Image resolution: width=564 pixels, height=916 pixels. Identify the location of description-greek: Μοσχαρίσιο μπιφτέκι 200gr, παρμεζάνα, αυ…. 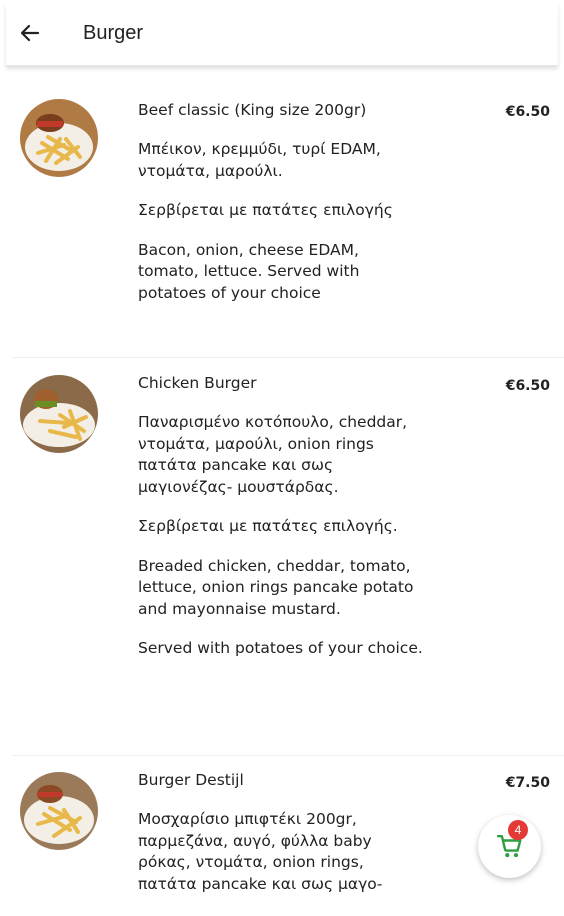
(260, 851).